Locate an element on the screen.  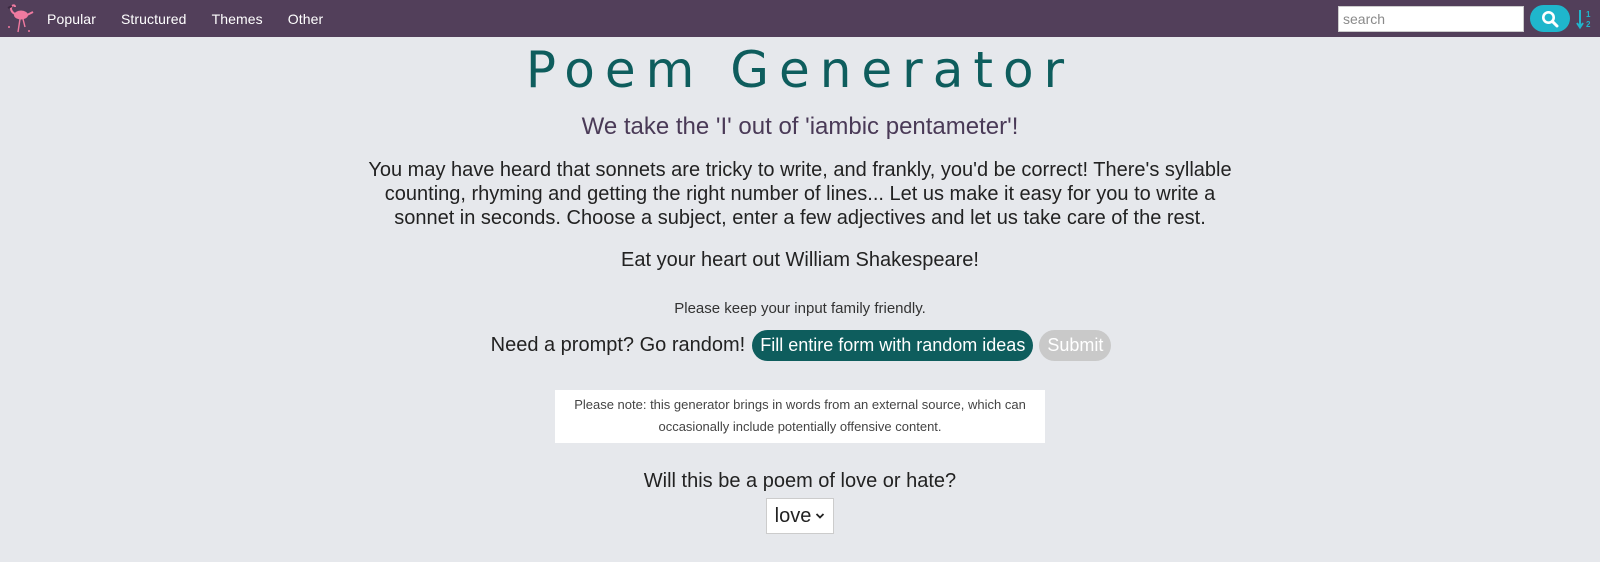
tagline: Eat your heart out William Shakespeare! is located at coordinates (800, 260).